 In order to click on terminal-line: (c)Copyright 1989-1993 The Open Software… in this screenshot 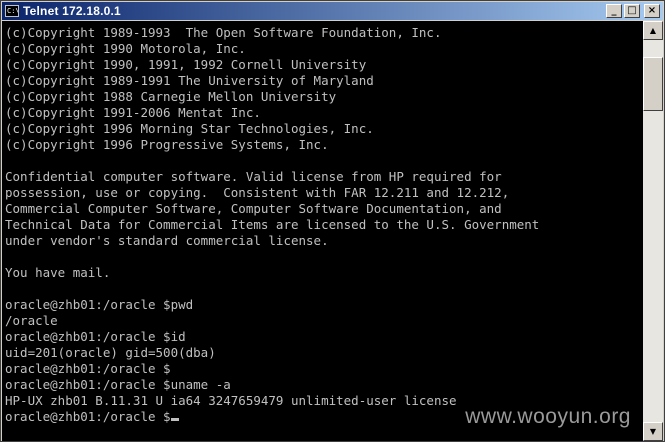, I will do `click(223, 32)`.